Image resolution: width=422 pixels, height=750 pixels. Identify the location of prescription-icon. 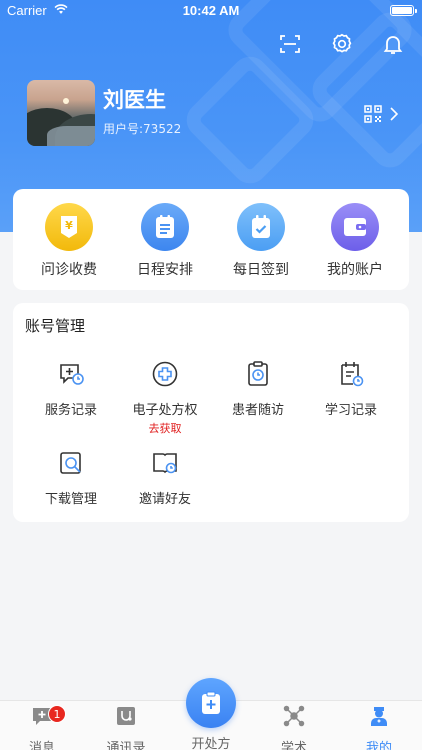
(165, 374).